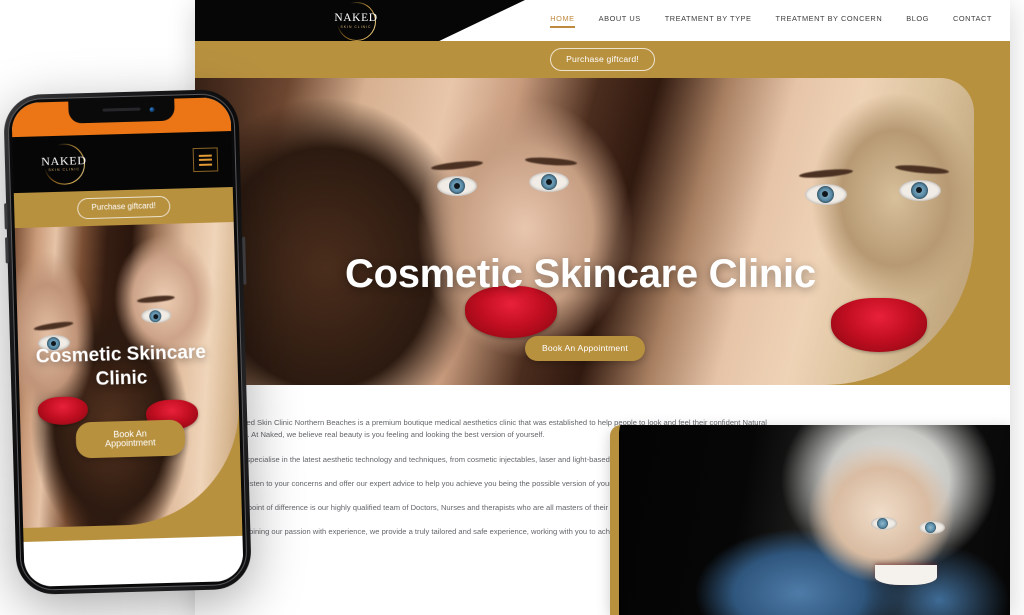 This screenshot has width=1024, height=615. What do you see at coordinates (922, 169) in the screenshot?
I see `brow-right-b` at bounding box center [922, 169].